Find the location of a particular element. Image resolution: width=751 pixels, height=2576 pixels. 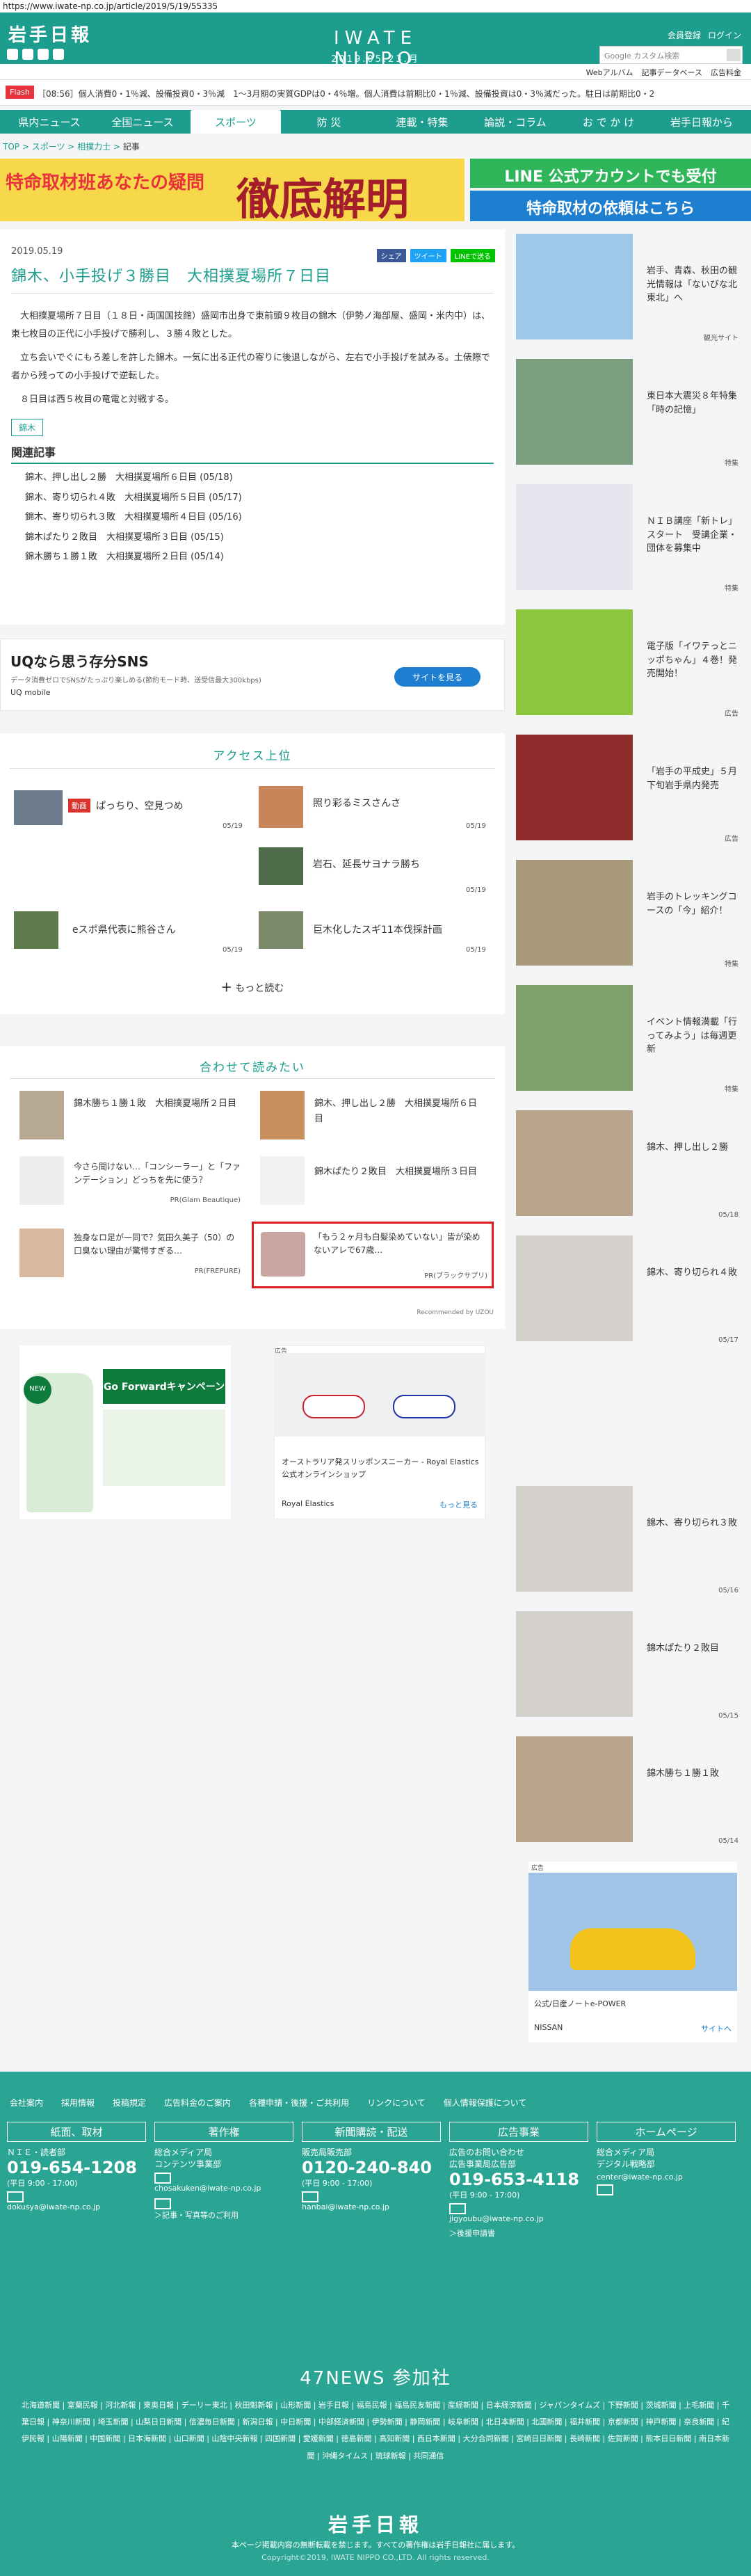

shoe-ad-more: もっと見る is located at coordinates (459, 1504).